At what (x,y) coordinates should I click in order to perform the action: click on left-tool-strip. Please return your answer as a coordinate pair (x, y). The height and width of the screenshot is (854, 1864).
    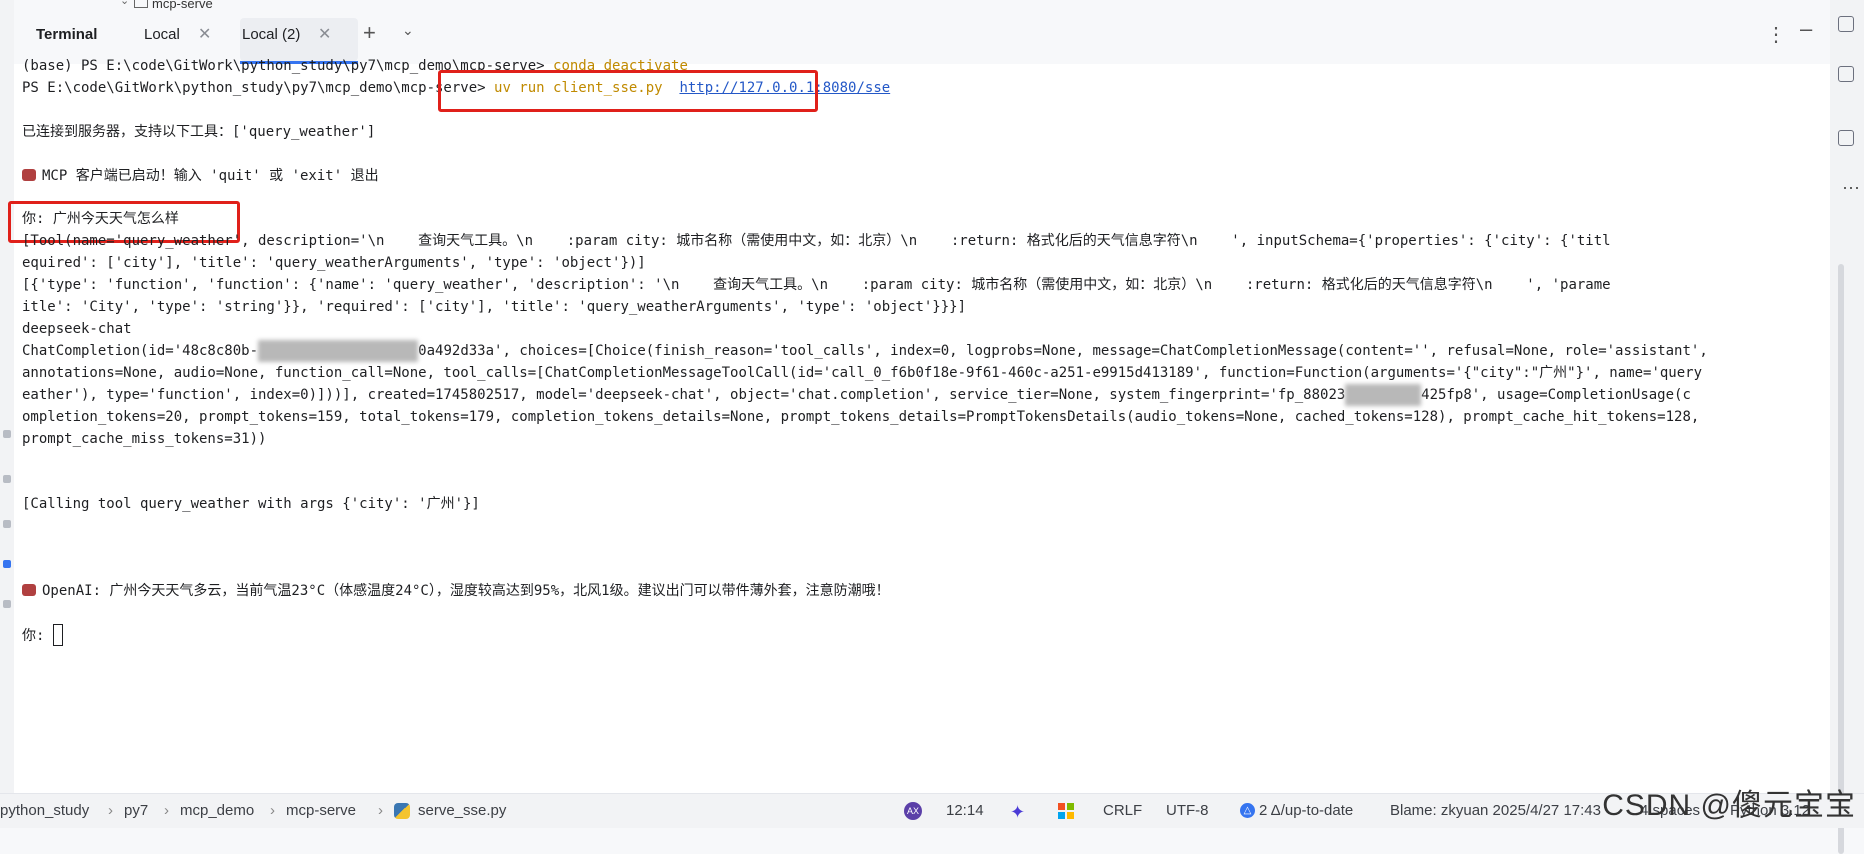
    Looking at the image, I should click on (7, 396).